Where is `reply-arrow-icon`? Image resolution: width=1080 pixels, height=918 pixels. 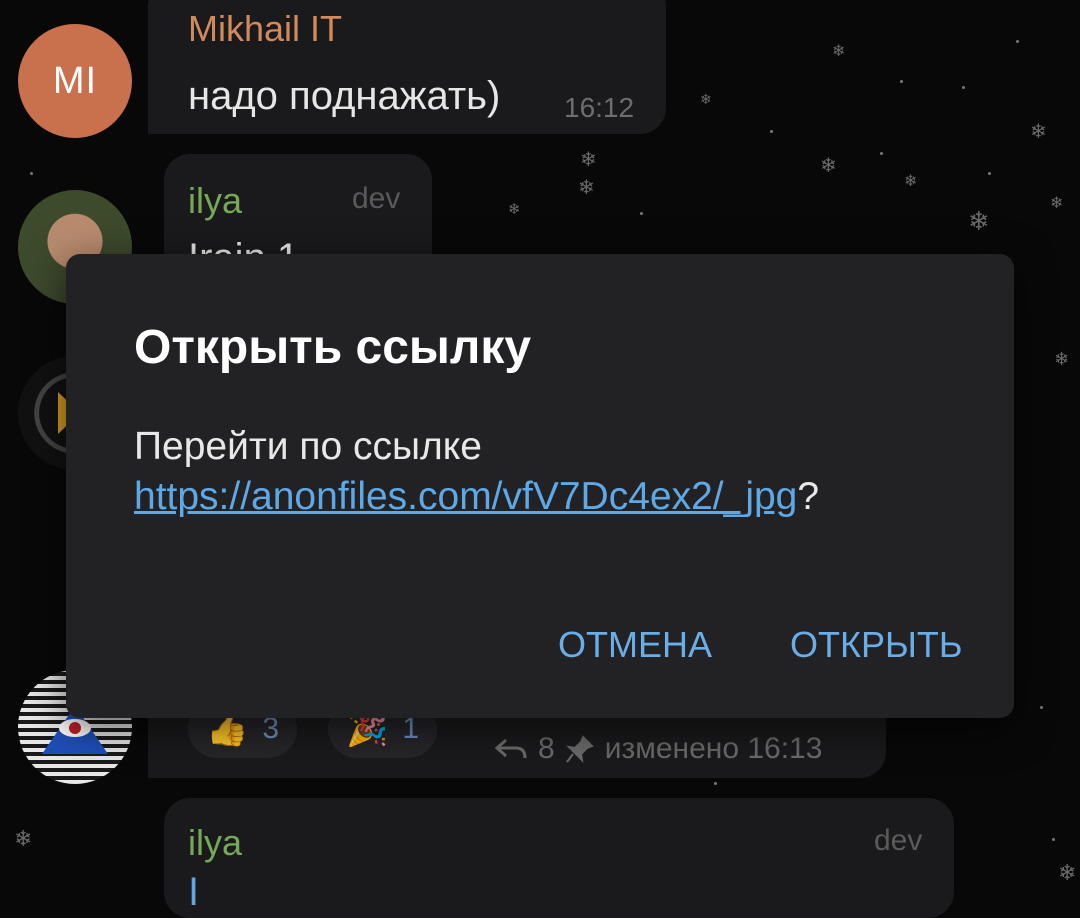
reply-arrow-icon is located at coordinates (510, 748).